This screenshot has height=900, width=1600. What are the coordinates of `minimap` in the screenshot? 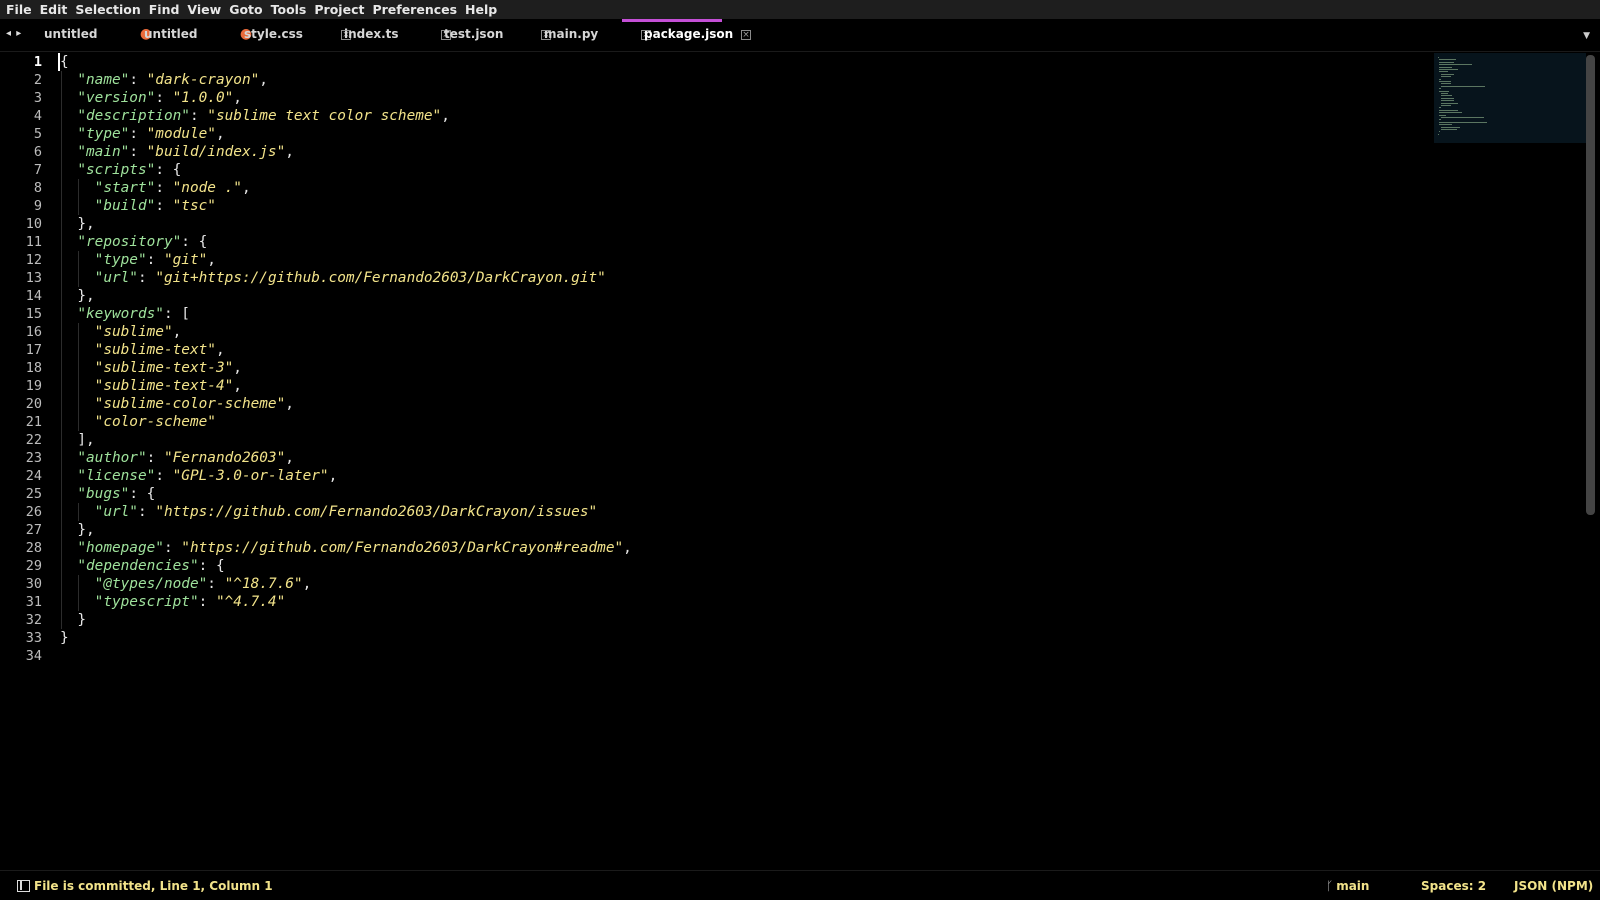 It's located at (1510, 98).